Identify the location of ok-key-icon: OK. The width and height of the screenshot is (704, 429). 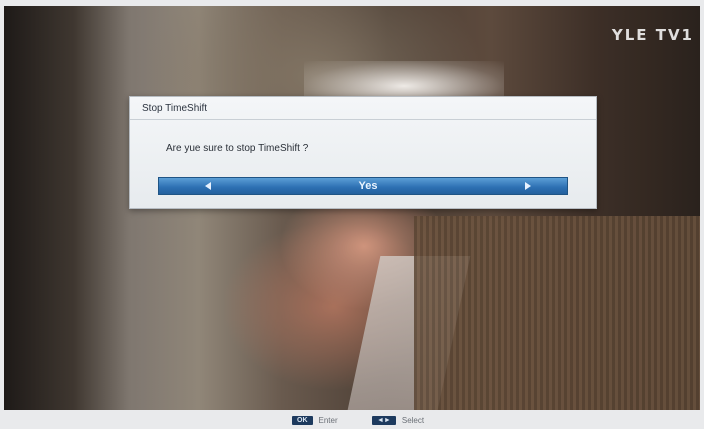
(302, 420).